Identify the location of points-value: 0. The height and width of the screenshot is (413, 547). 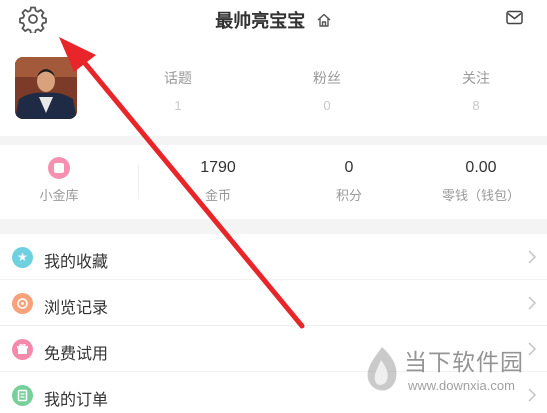
(349, 167).